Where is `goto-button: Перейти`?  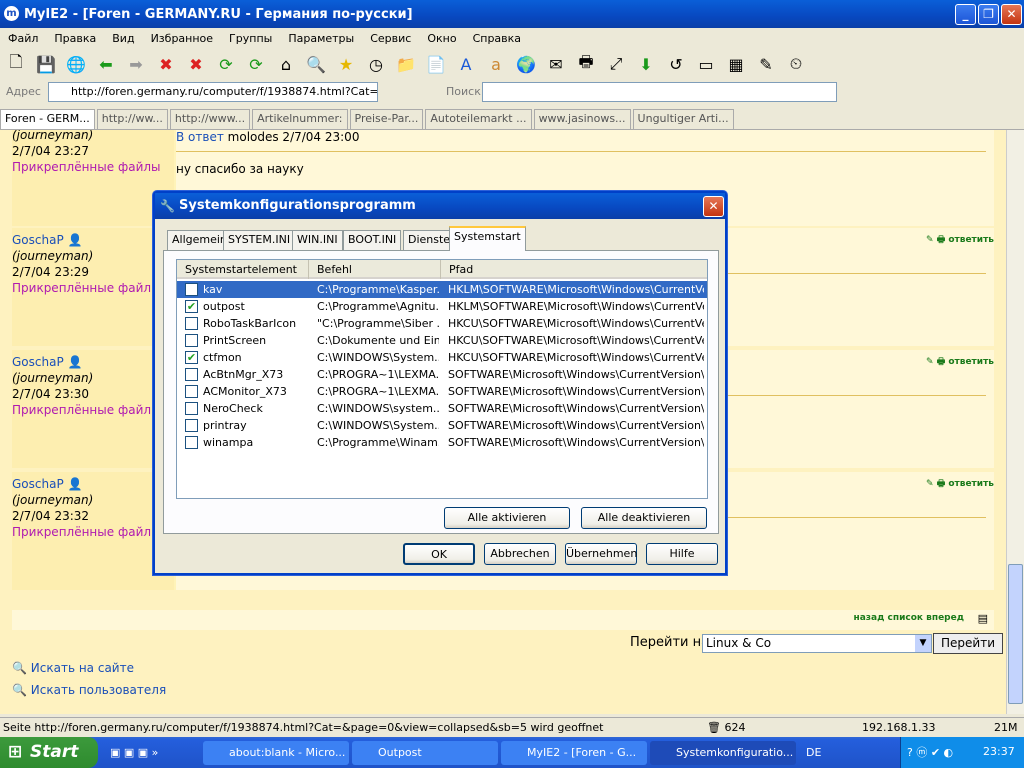 goto-button: Перейти is located at coordinates (968, 643).